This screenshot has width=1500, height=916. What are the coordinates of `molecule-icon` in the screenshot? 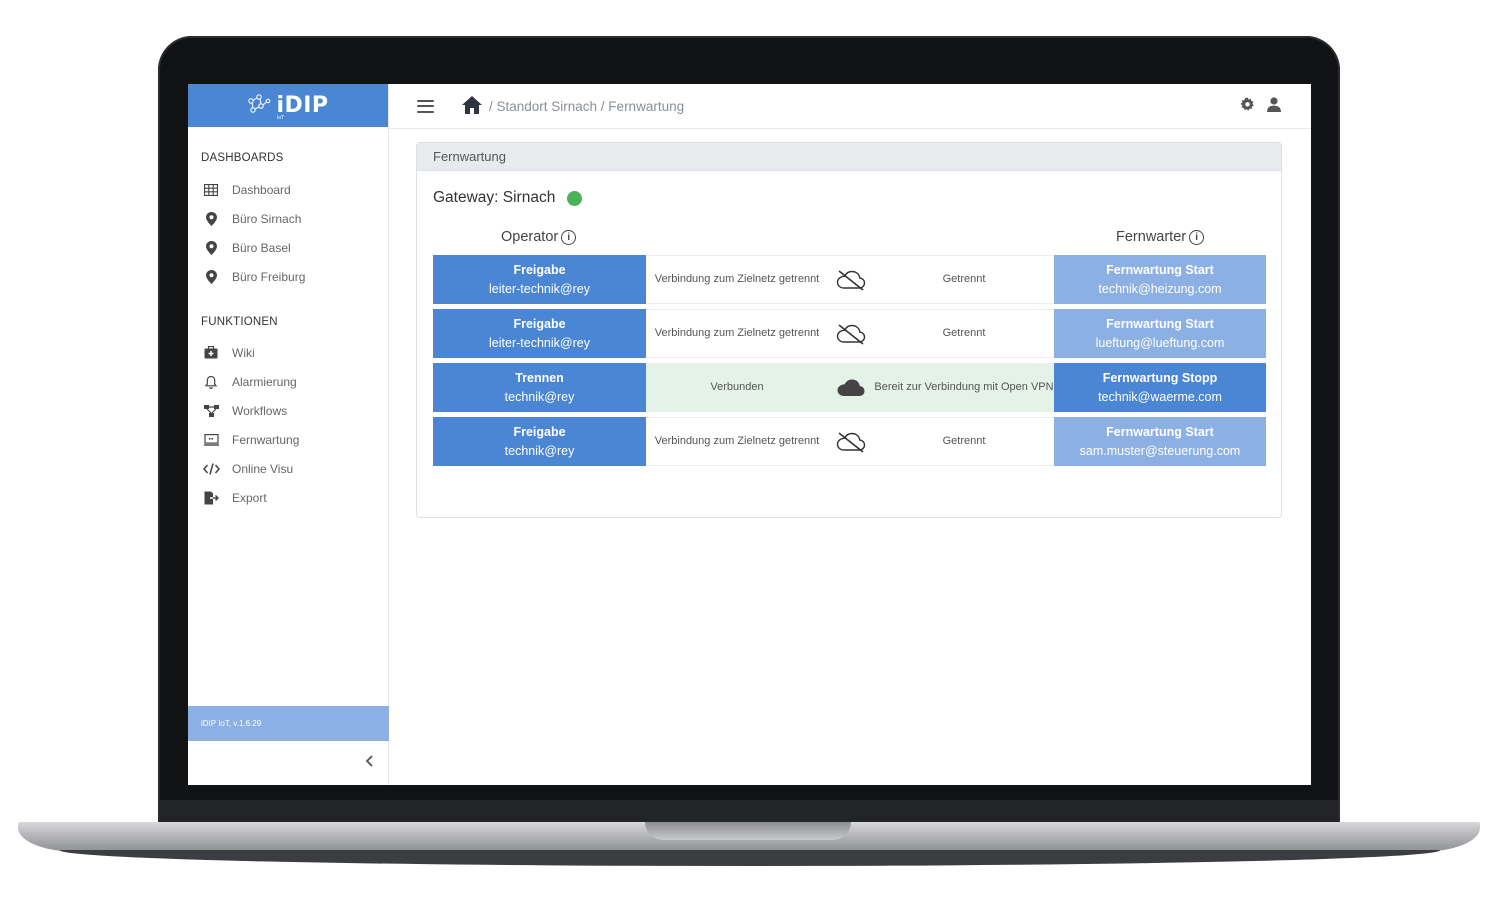 It's located at (260, 105).